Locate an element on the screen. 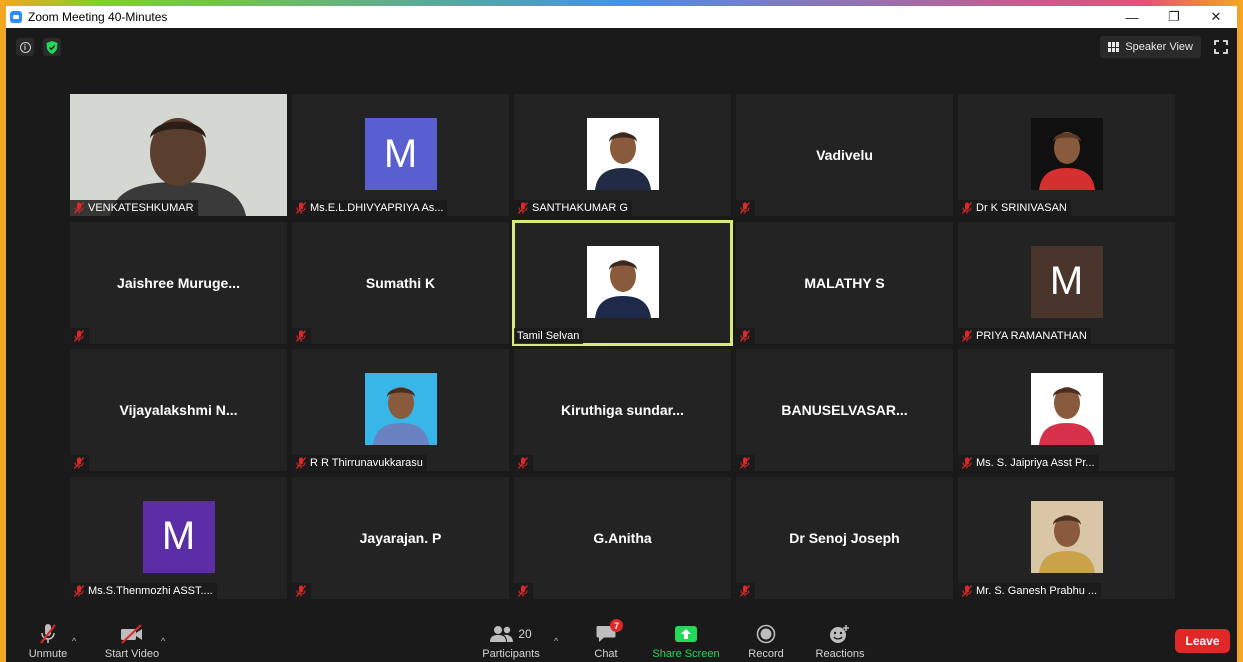 The height and width of the screenshot is (662, 1243). chat-badge: 7 is located at coordinates (616, 625).